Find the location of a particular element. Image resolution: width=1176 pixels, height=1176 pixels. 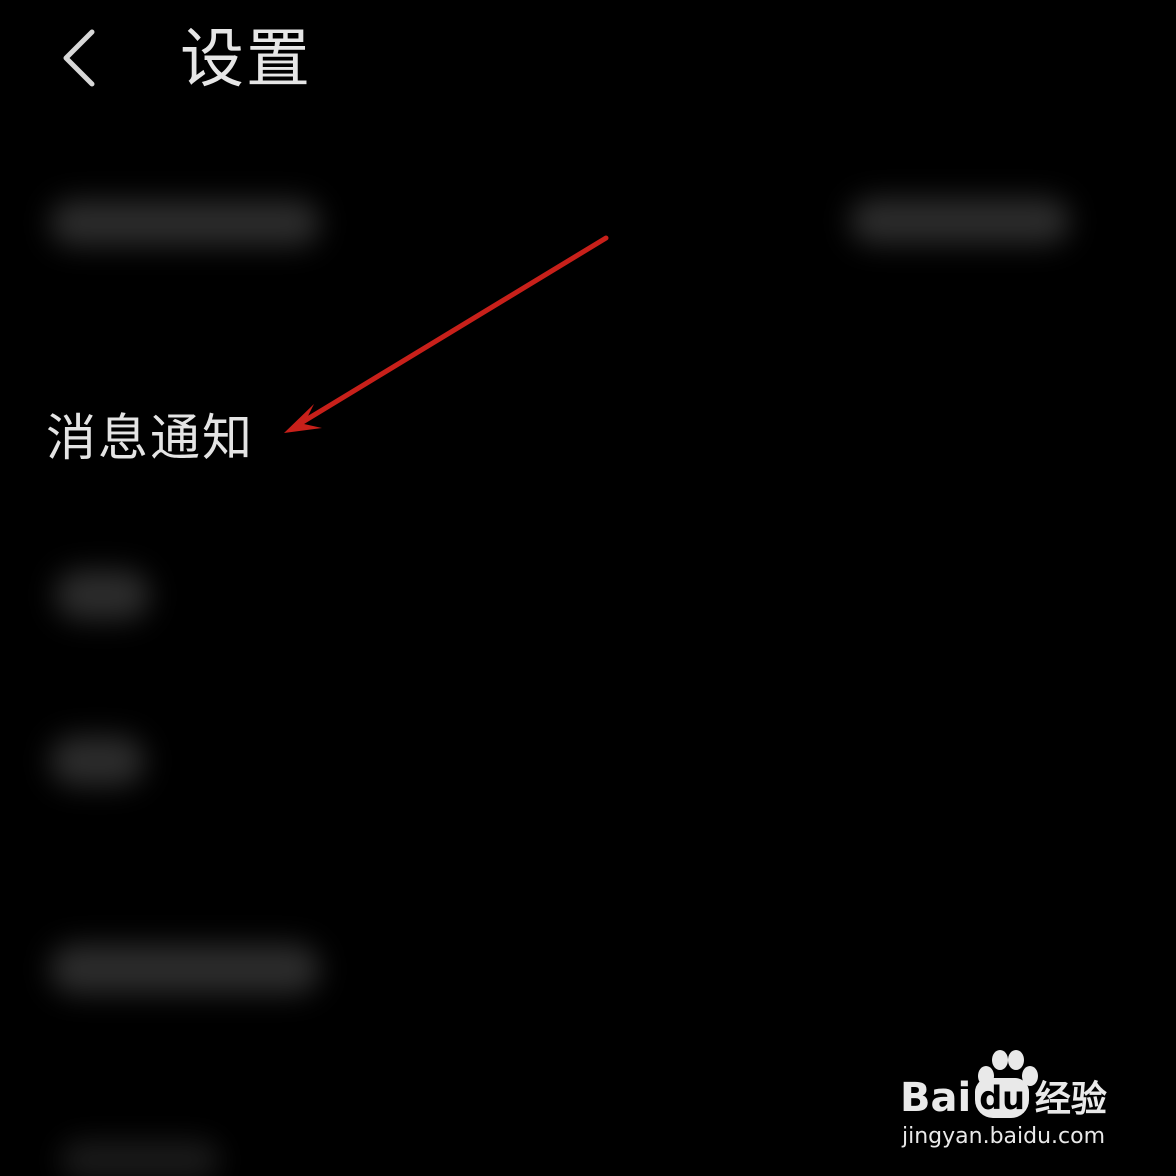

blurred-row-value is located at coordinates (960, 221).